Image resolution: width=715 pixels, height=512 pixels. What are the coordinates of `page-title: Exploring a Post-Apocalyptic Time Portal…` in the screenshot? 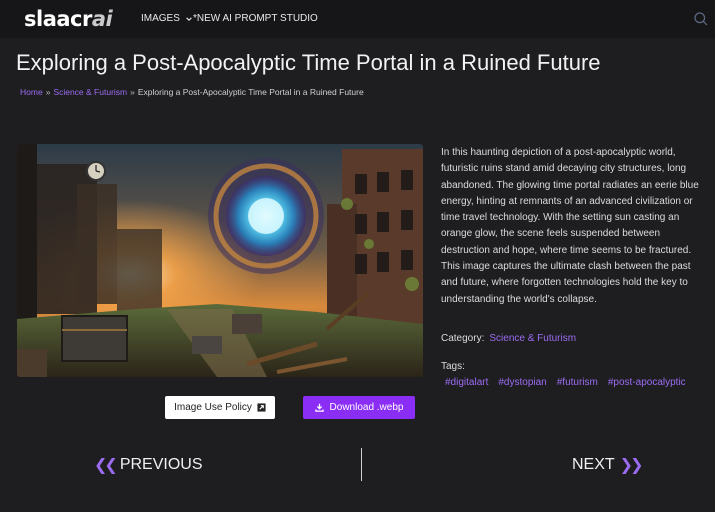 It's located at (308, 62).